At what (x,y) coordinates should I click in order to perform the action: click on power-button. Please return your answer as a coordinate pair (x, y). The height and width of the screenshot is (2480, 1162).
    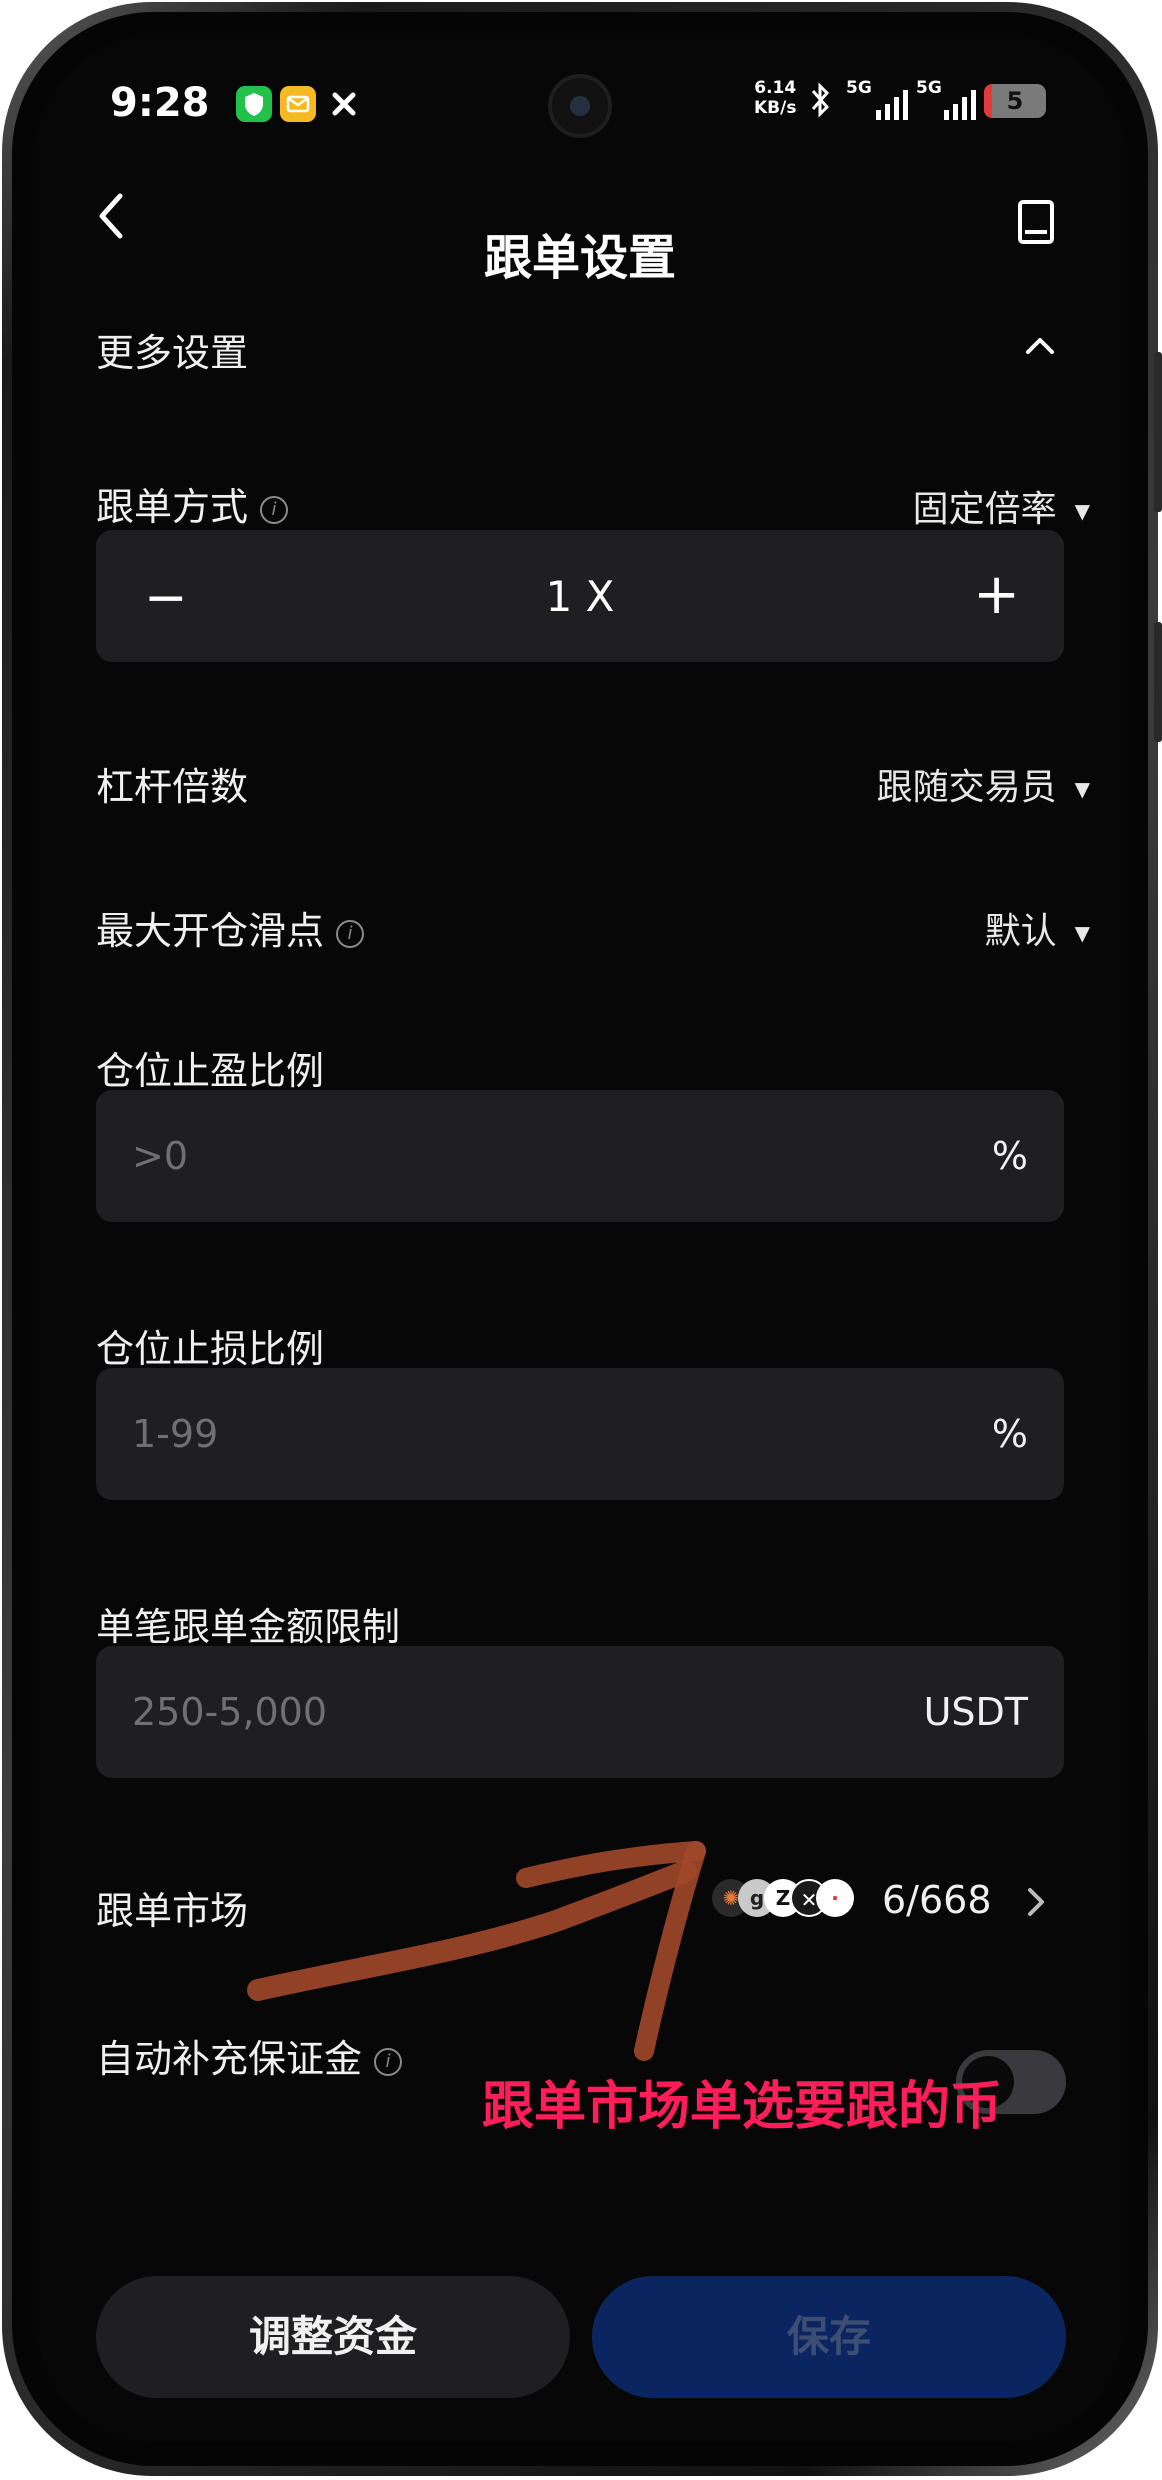
    Looking at the image, I should click on (1158, 682).